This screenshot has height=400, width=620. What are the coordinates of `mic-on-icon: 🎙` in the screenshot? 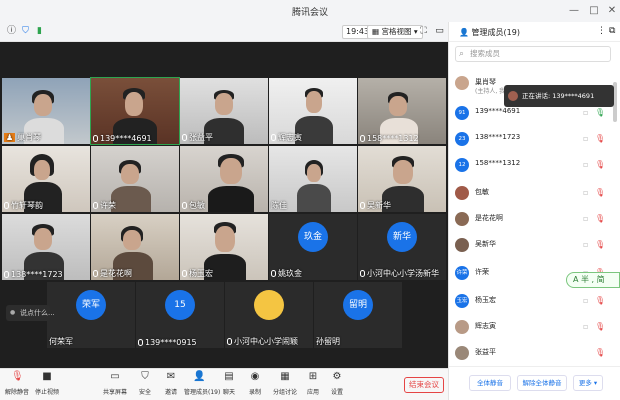 It's located at (600, 113).